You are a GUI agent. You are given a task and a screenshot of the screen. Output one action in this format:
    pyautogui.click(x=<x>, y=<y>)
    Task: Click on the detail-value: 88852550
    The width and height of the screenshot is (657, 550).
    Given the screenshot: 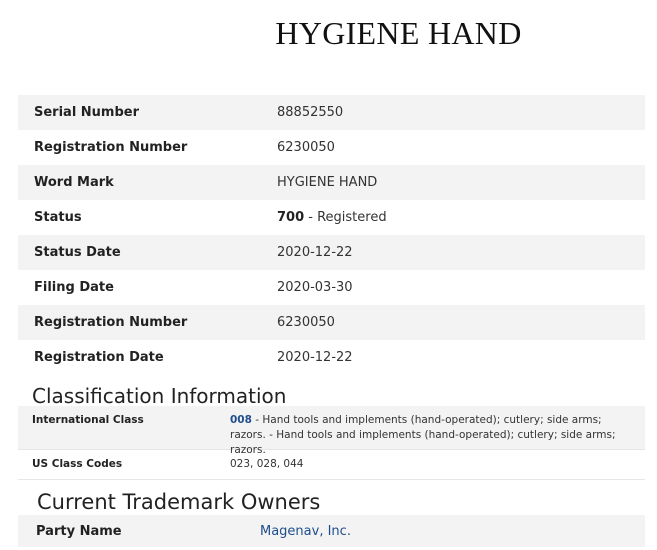 What is the action you would take?
    pyautogui.click(x=310, y=112)
    